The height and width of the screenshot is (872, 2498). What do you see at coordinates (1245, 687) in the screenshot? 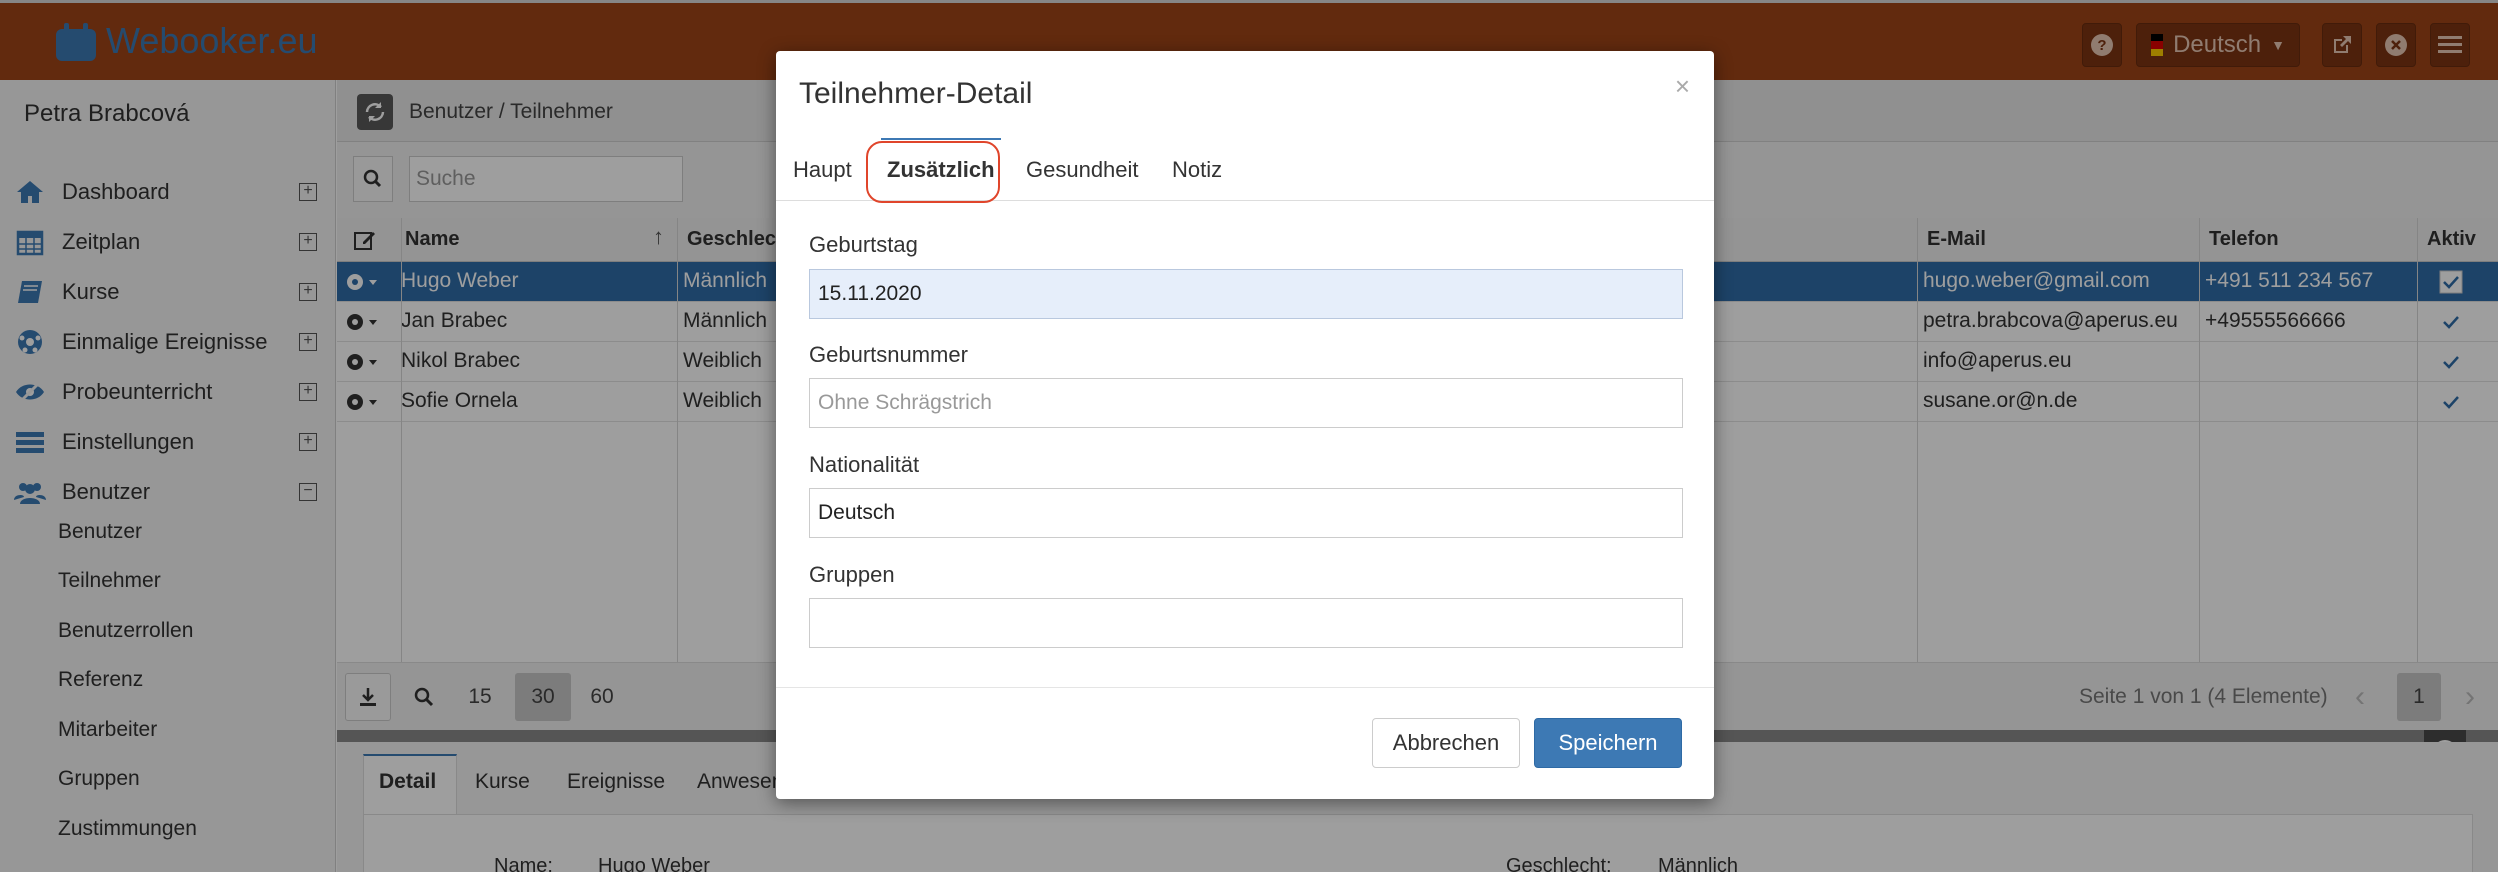
I see `dialog-footer-divider` at bounding box center [1245, 687].